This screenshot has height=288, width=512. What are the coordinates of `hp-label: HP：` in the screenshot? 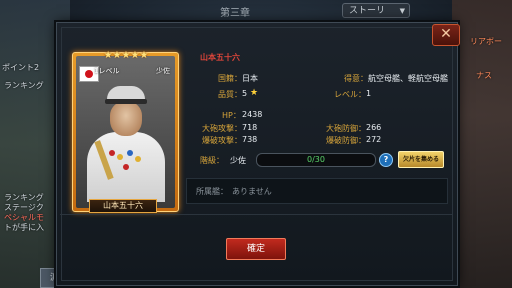 It's located at (231, 115).